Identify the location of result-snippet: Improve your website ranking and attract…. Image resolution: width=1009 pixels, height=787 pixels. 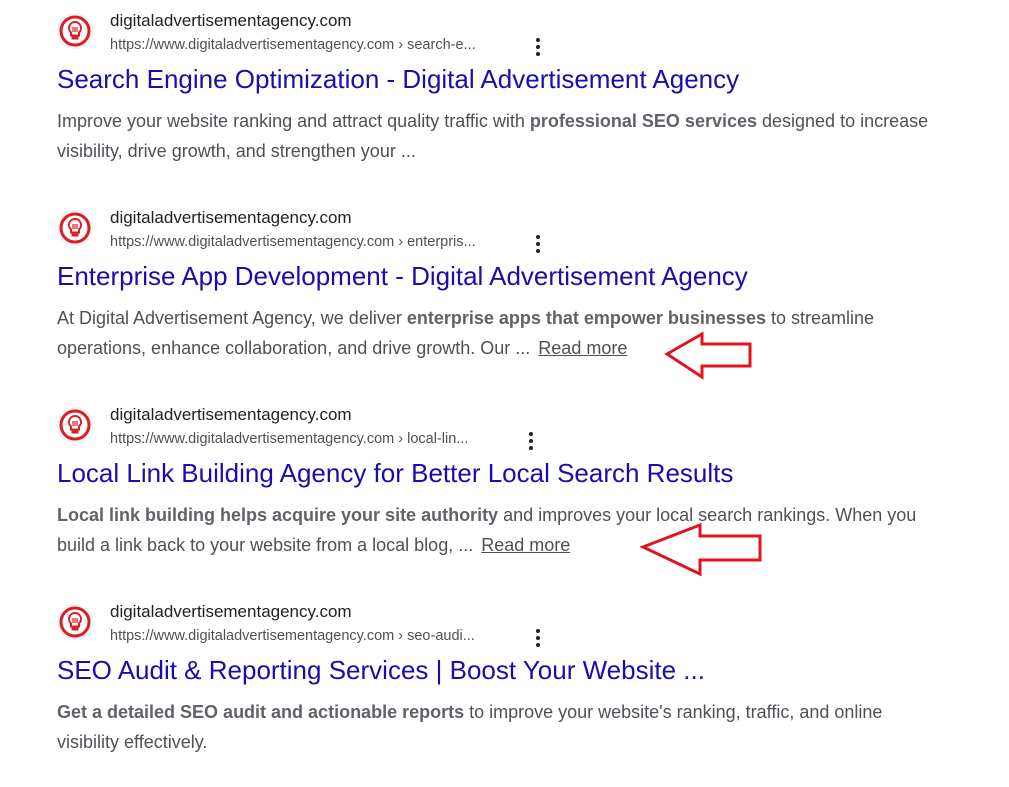
(497, 136).